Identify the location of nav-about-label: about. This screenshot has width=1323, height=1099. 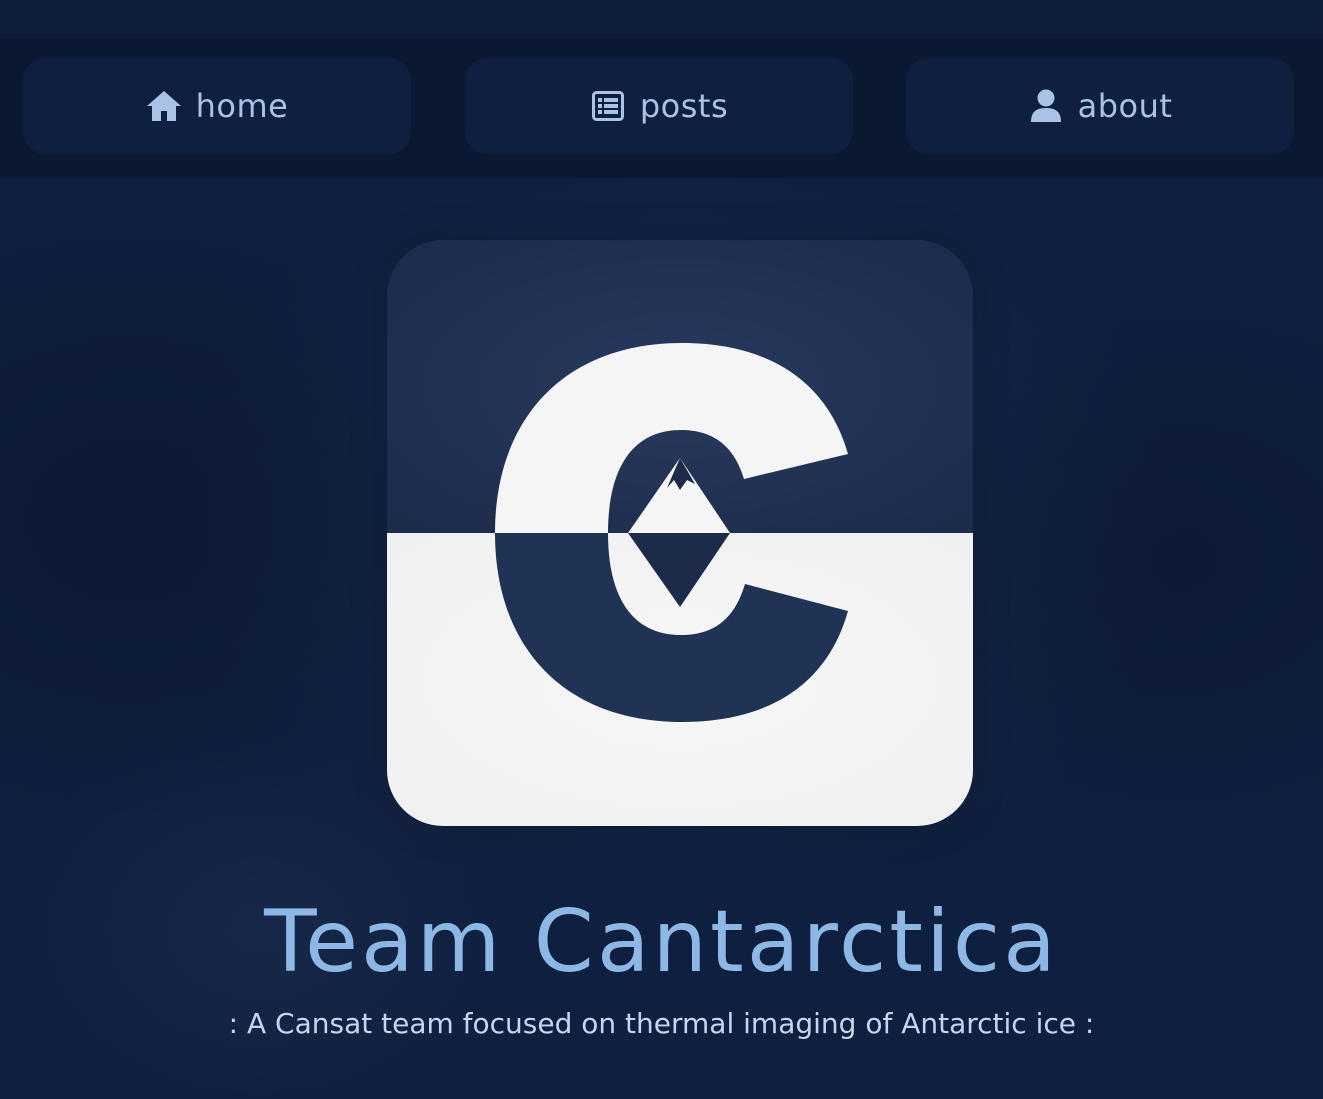
(1125, 106).